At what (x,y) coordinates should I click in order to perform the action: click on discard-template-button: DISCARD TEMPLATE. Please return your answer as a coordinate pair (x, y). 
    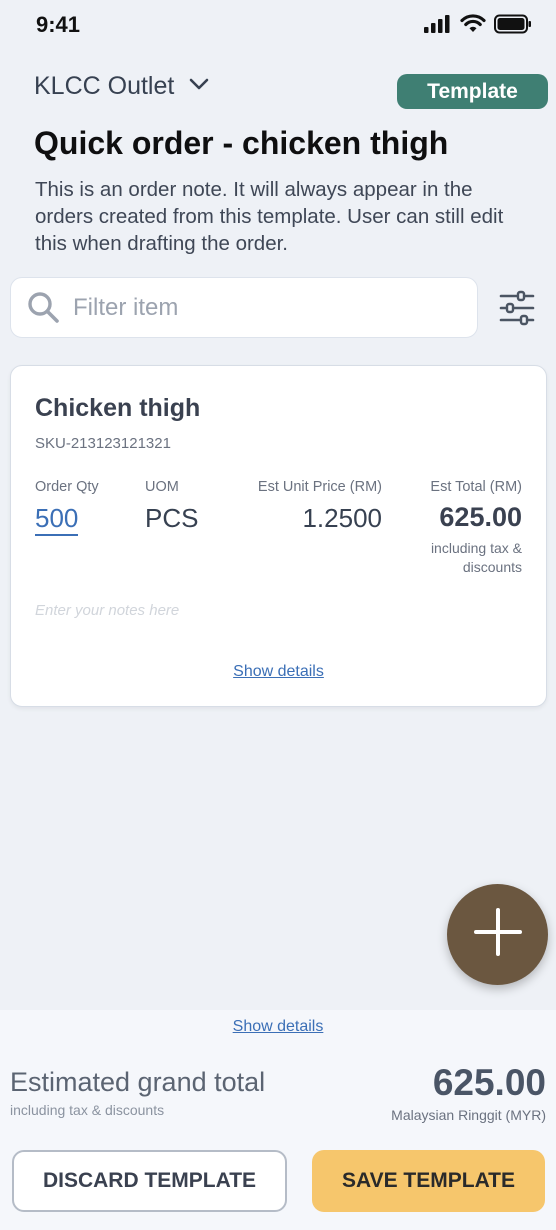
    Looking at the image, I should click on (149, 1181).